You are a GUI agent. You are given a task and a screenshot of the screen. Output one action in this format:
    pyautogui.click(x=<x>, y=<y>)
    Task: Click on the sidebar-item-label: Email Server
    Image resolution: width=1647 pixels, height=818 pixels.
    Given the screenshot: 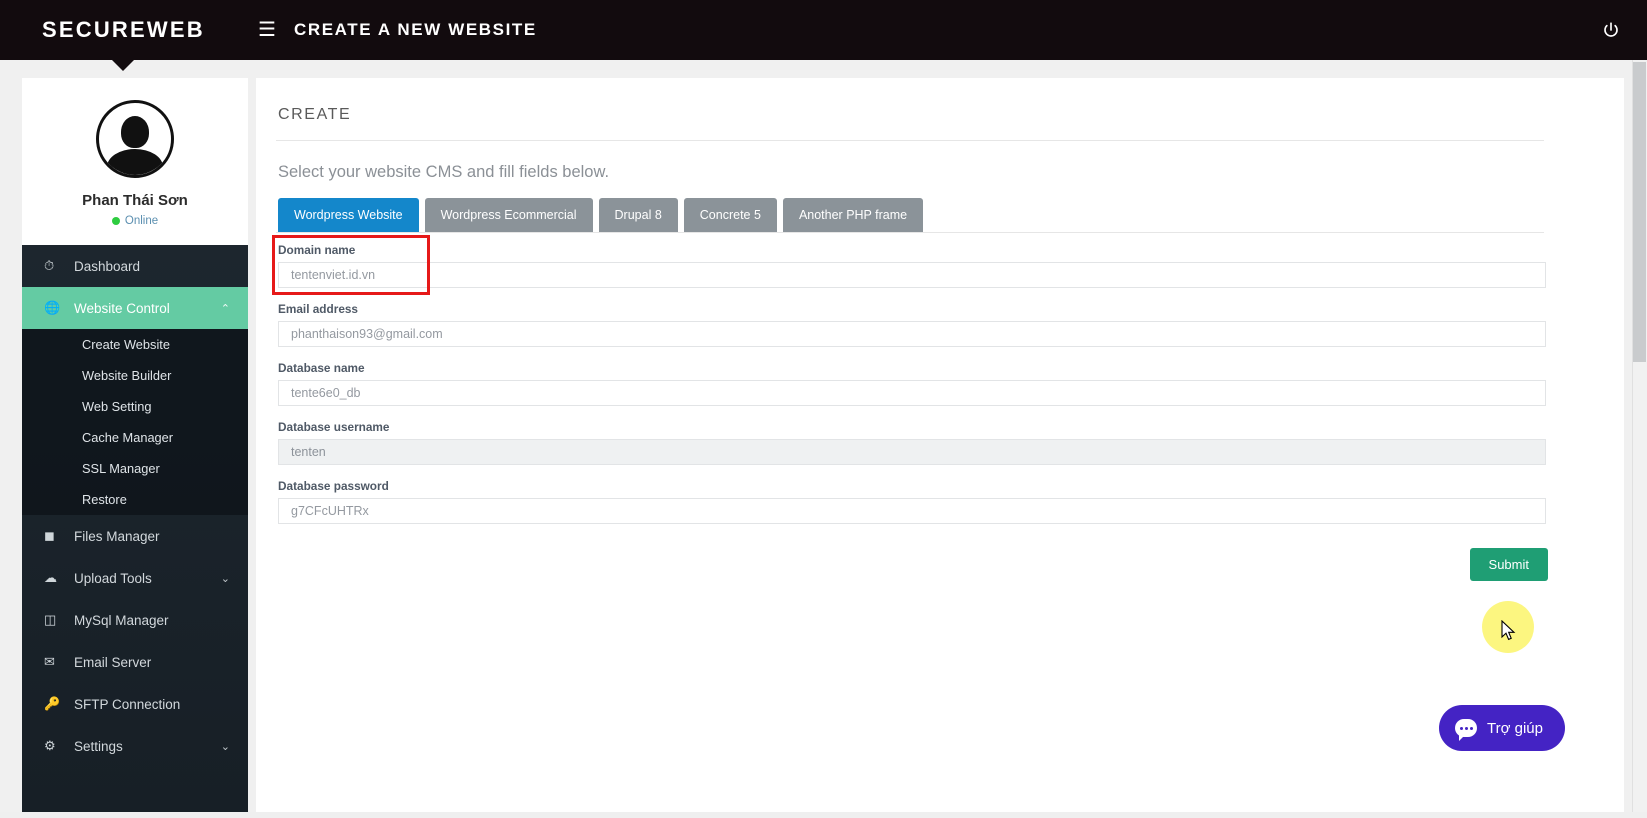 What is the action you would take?
    pyautogui.click(x=113, y=662)
    